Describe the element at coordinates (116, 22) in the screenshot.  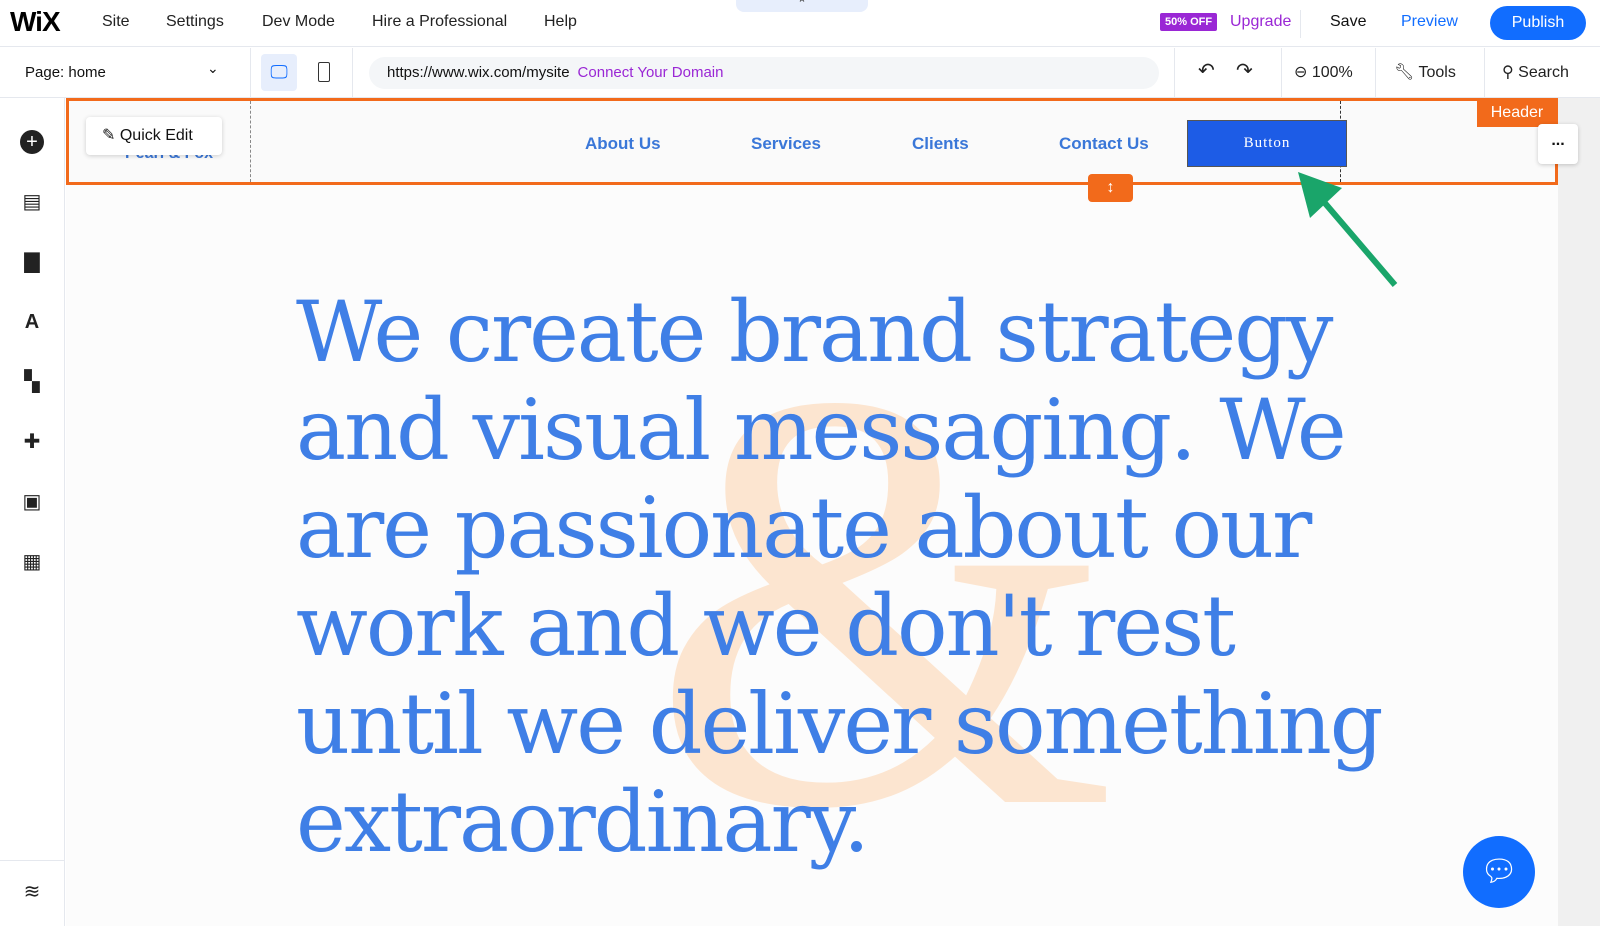
I see `menu-site: Site` at that location.